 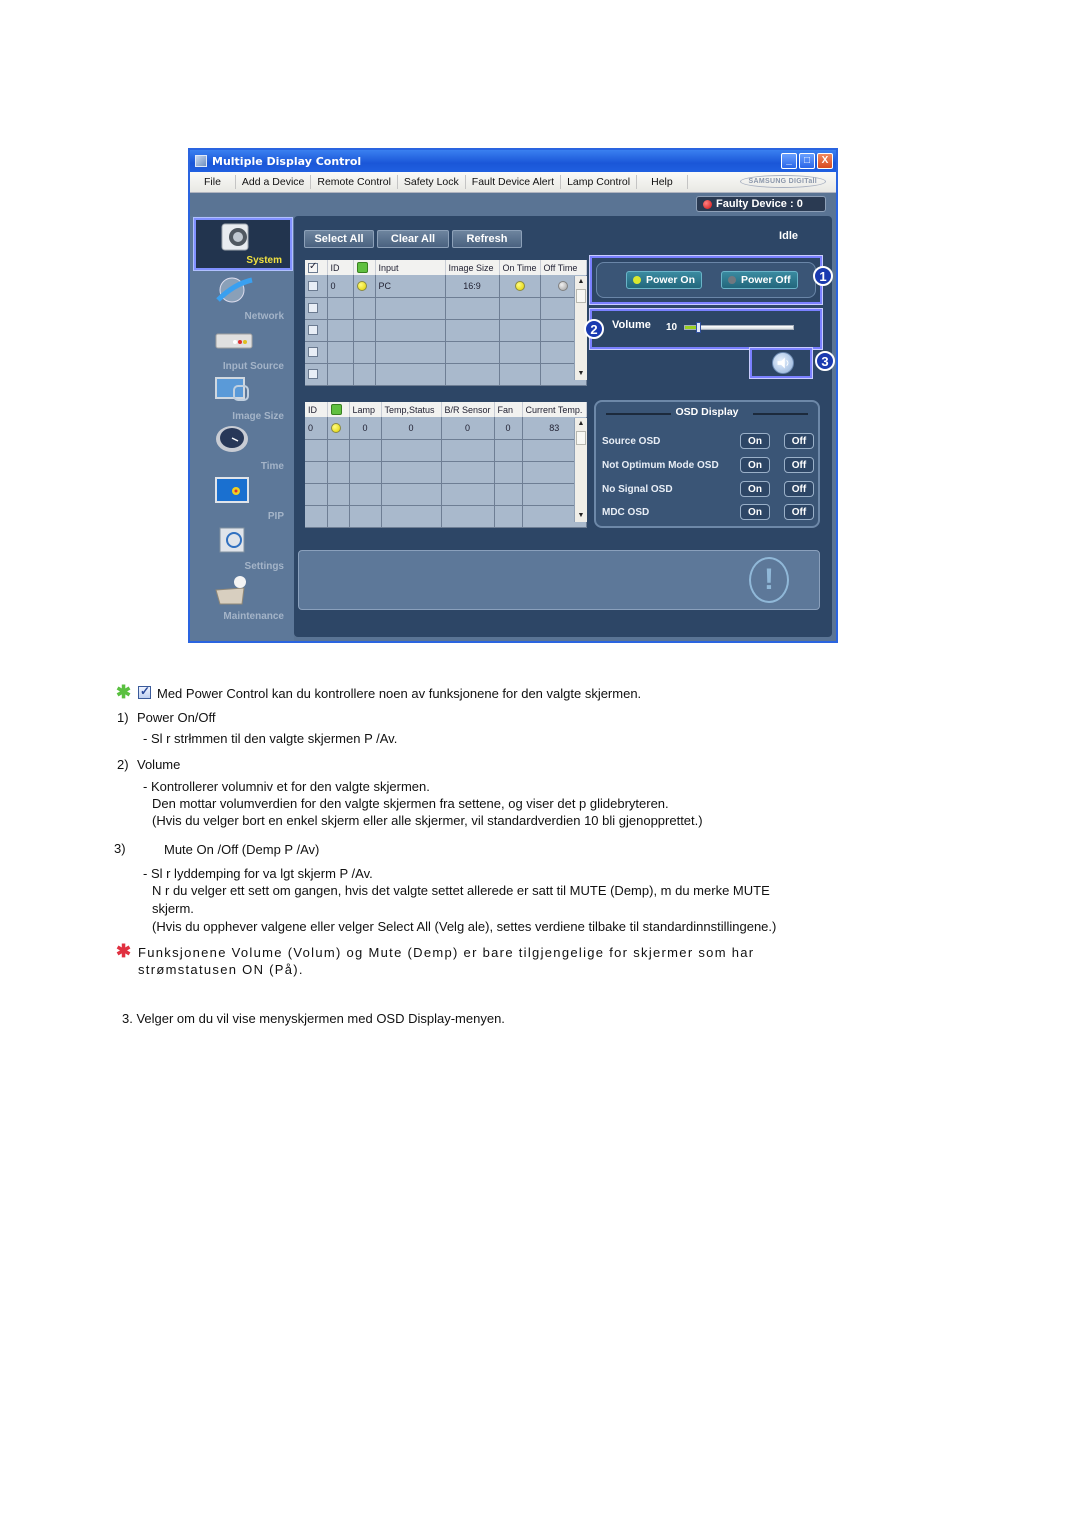 What do you see at coordinates (410, 267) in the screenshot?
I see `column-header: Input` at bounding box center [410, 267].